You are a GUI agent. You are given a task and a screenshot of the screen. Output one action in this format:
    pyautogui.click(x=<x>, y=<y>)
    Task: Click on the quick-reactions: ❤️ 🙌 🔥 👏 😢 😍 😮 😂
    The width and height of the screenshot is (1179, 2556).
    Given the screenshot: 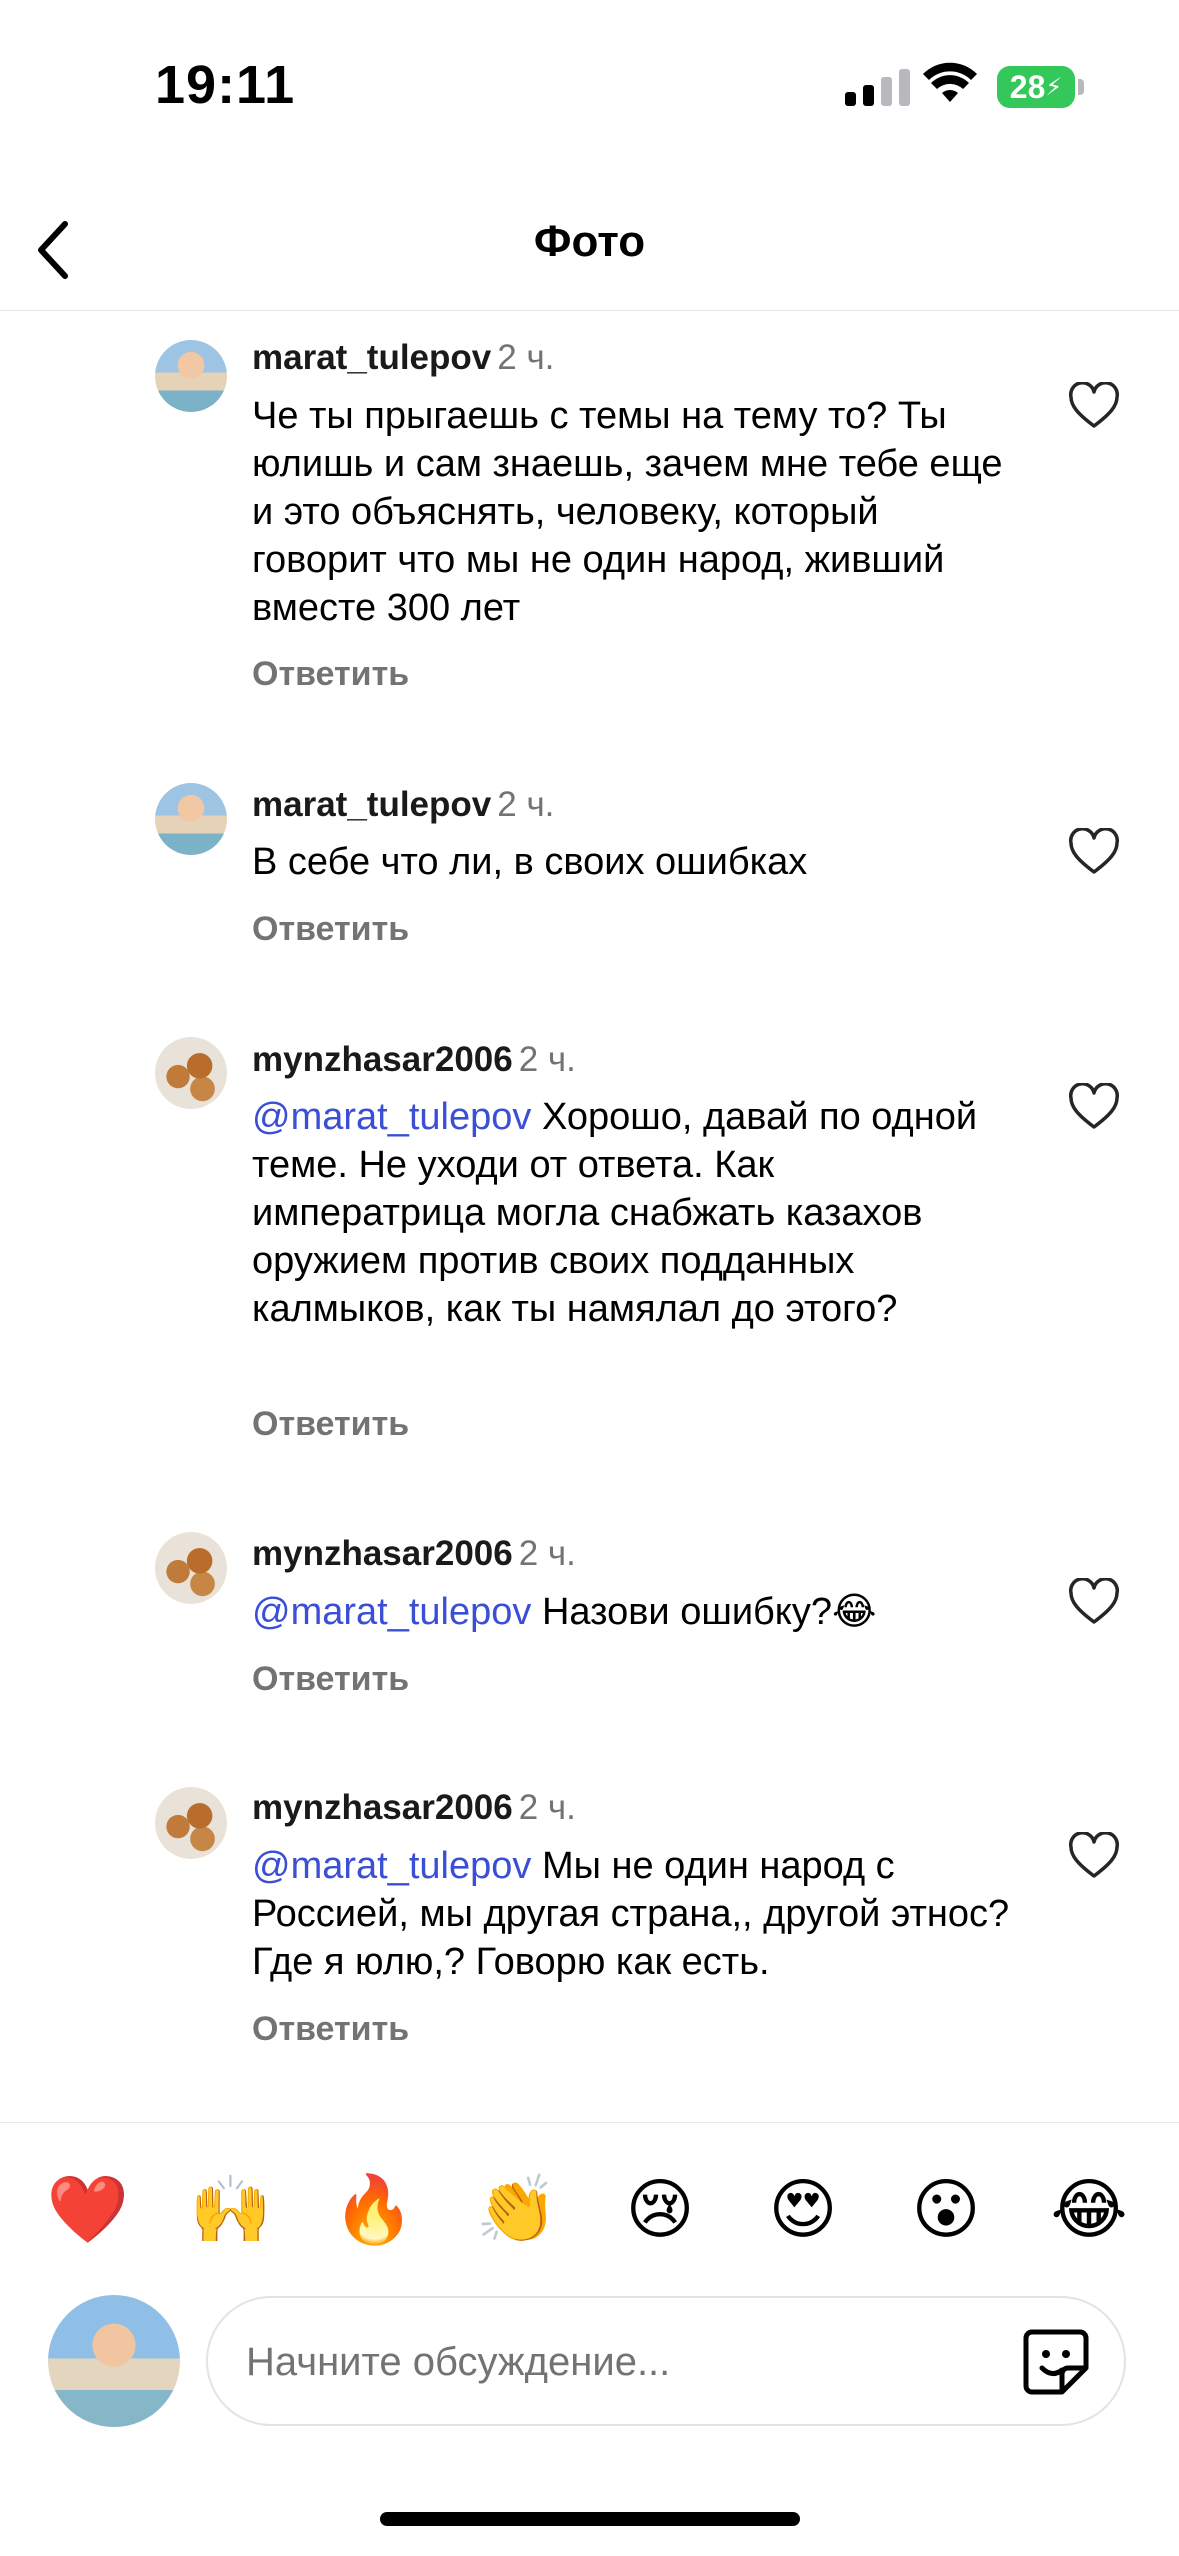 What is the action you would take?
    pyautogui.click(x=589, y=2210)
    